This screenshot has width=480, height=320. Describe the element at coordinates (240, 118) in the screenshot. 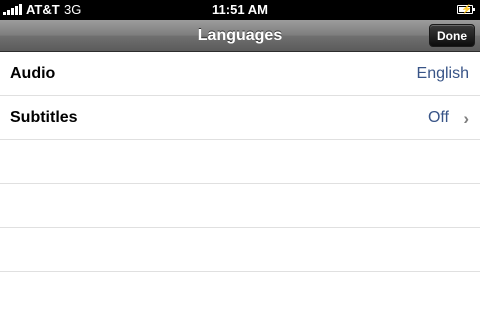

I see `table-row-subtitles: Subtitles Off ›` at that location.